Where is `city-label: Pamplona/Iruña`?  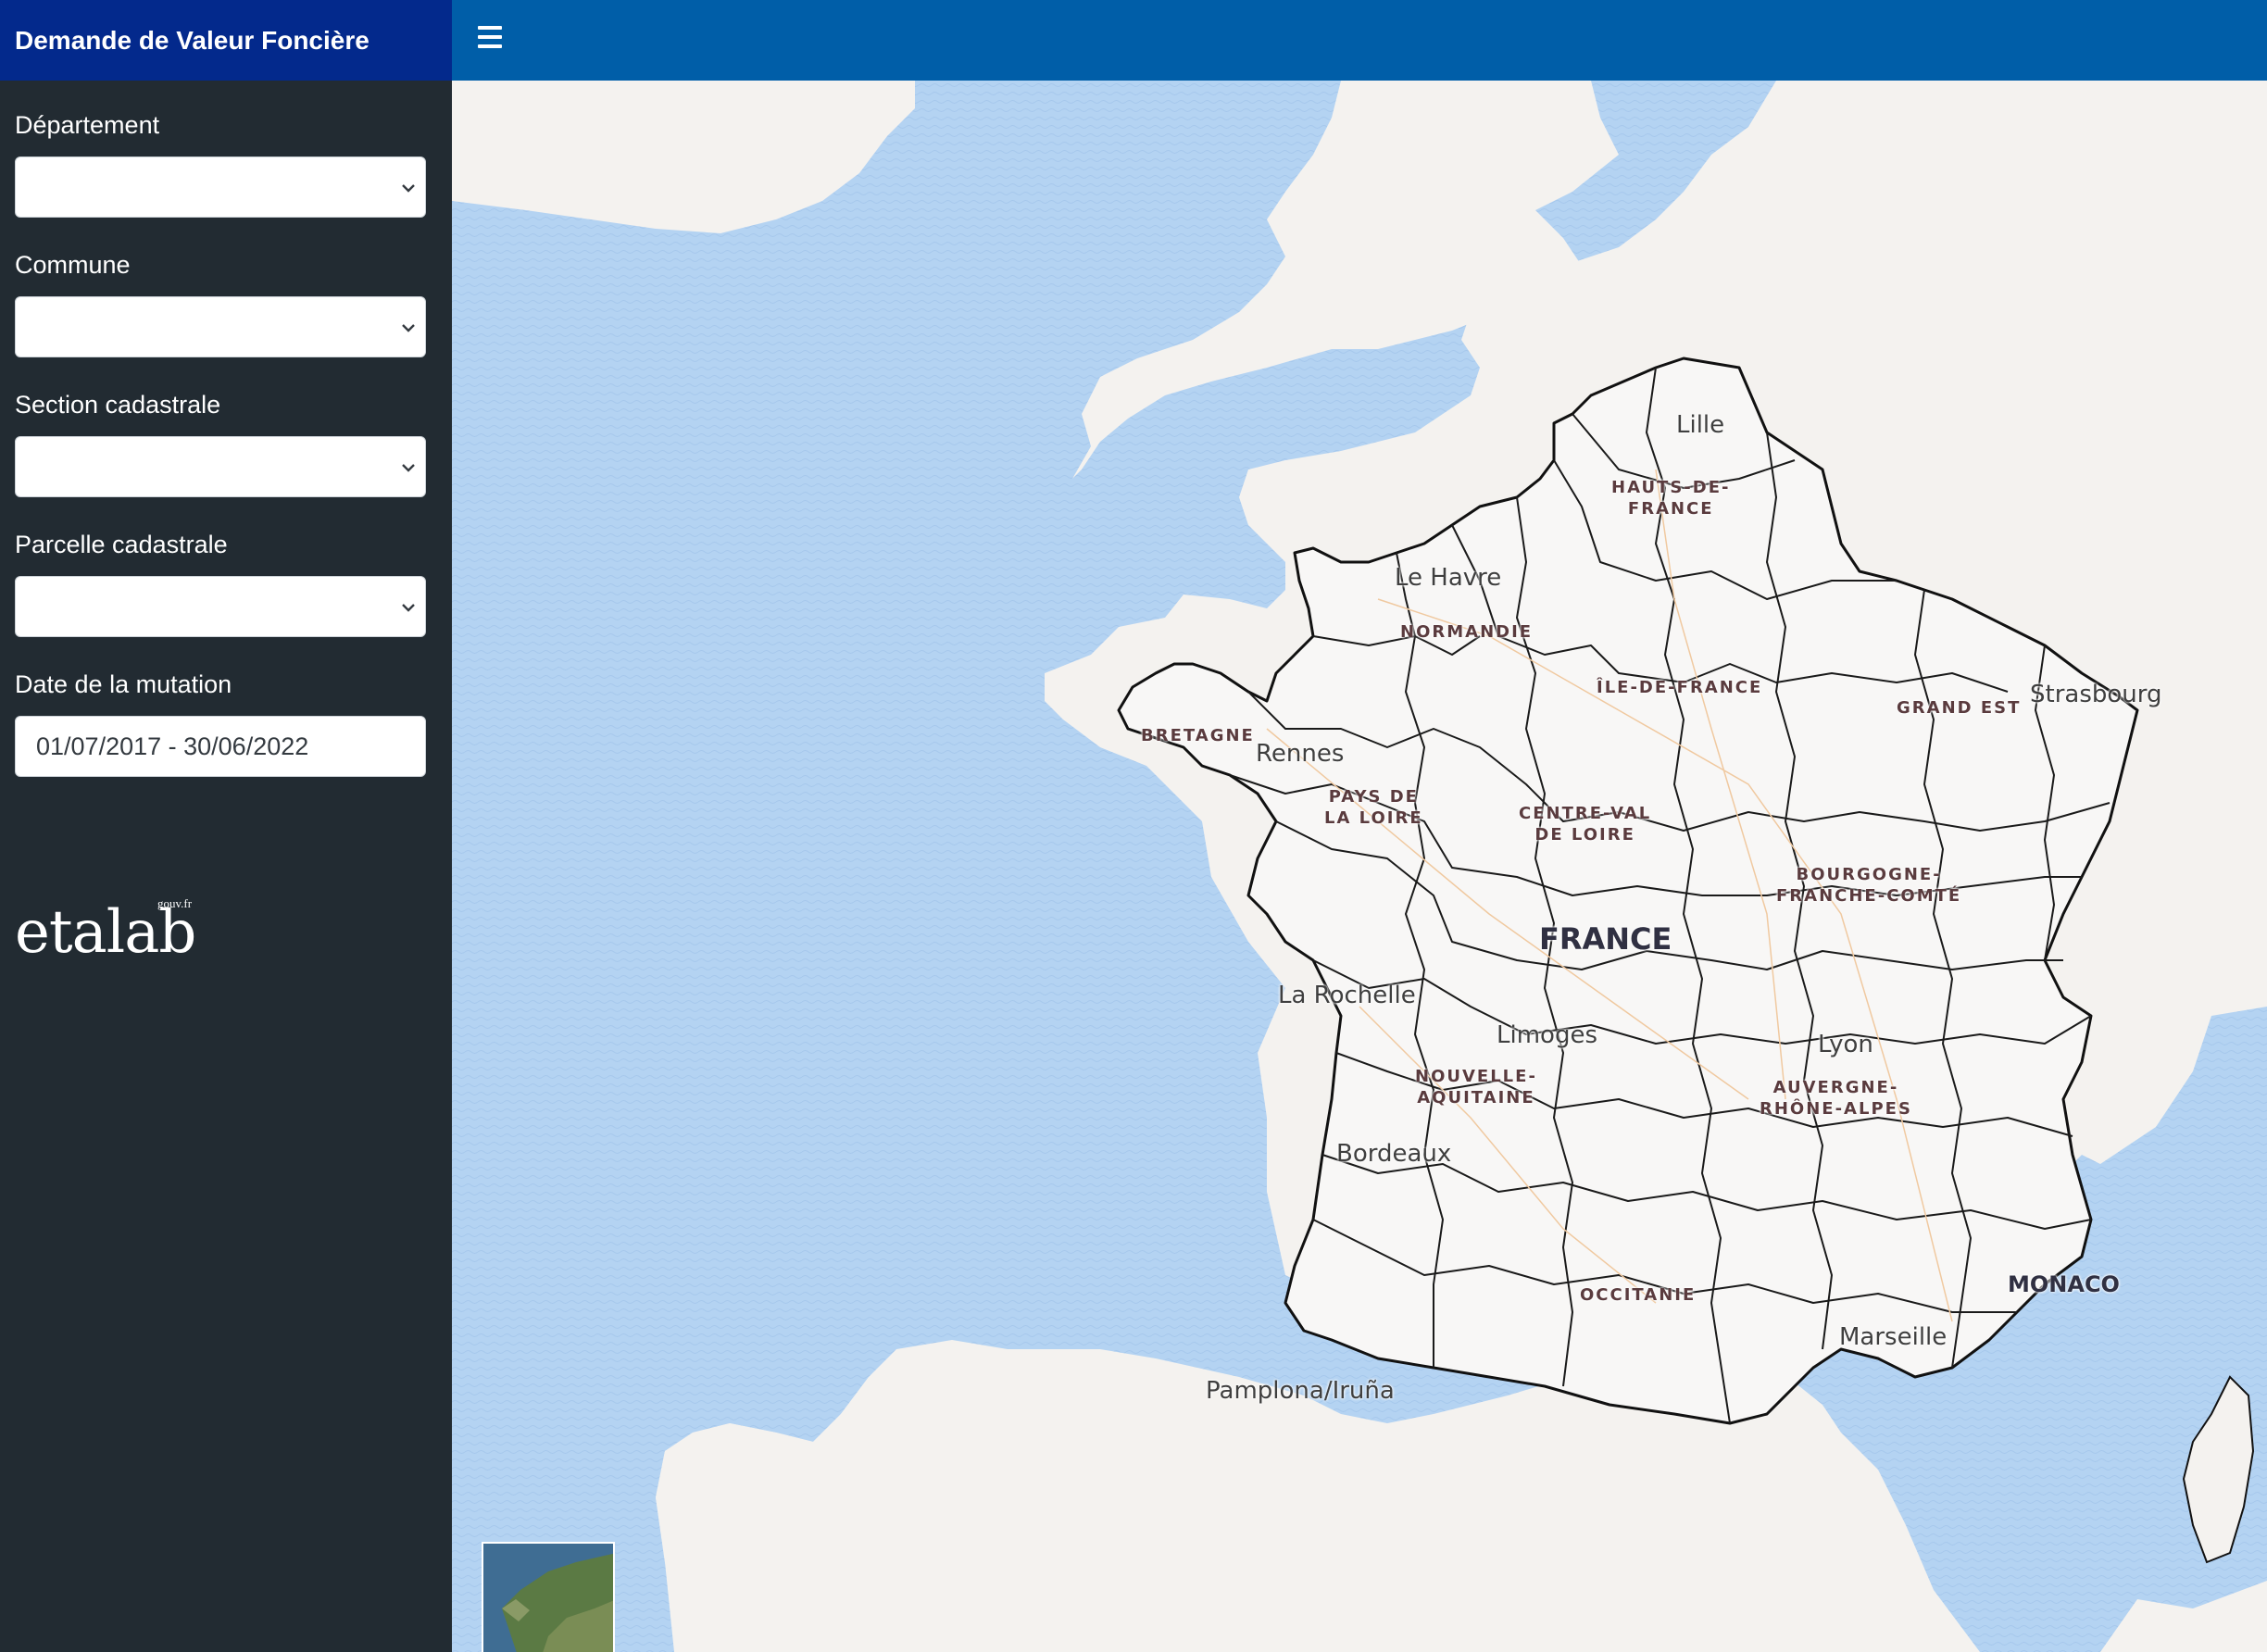
city-label: Pamplona/Iruña is located at coordinates (1300, 1391).